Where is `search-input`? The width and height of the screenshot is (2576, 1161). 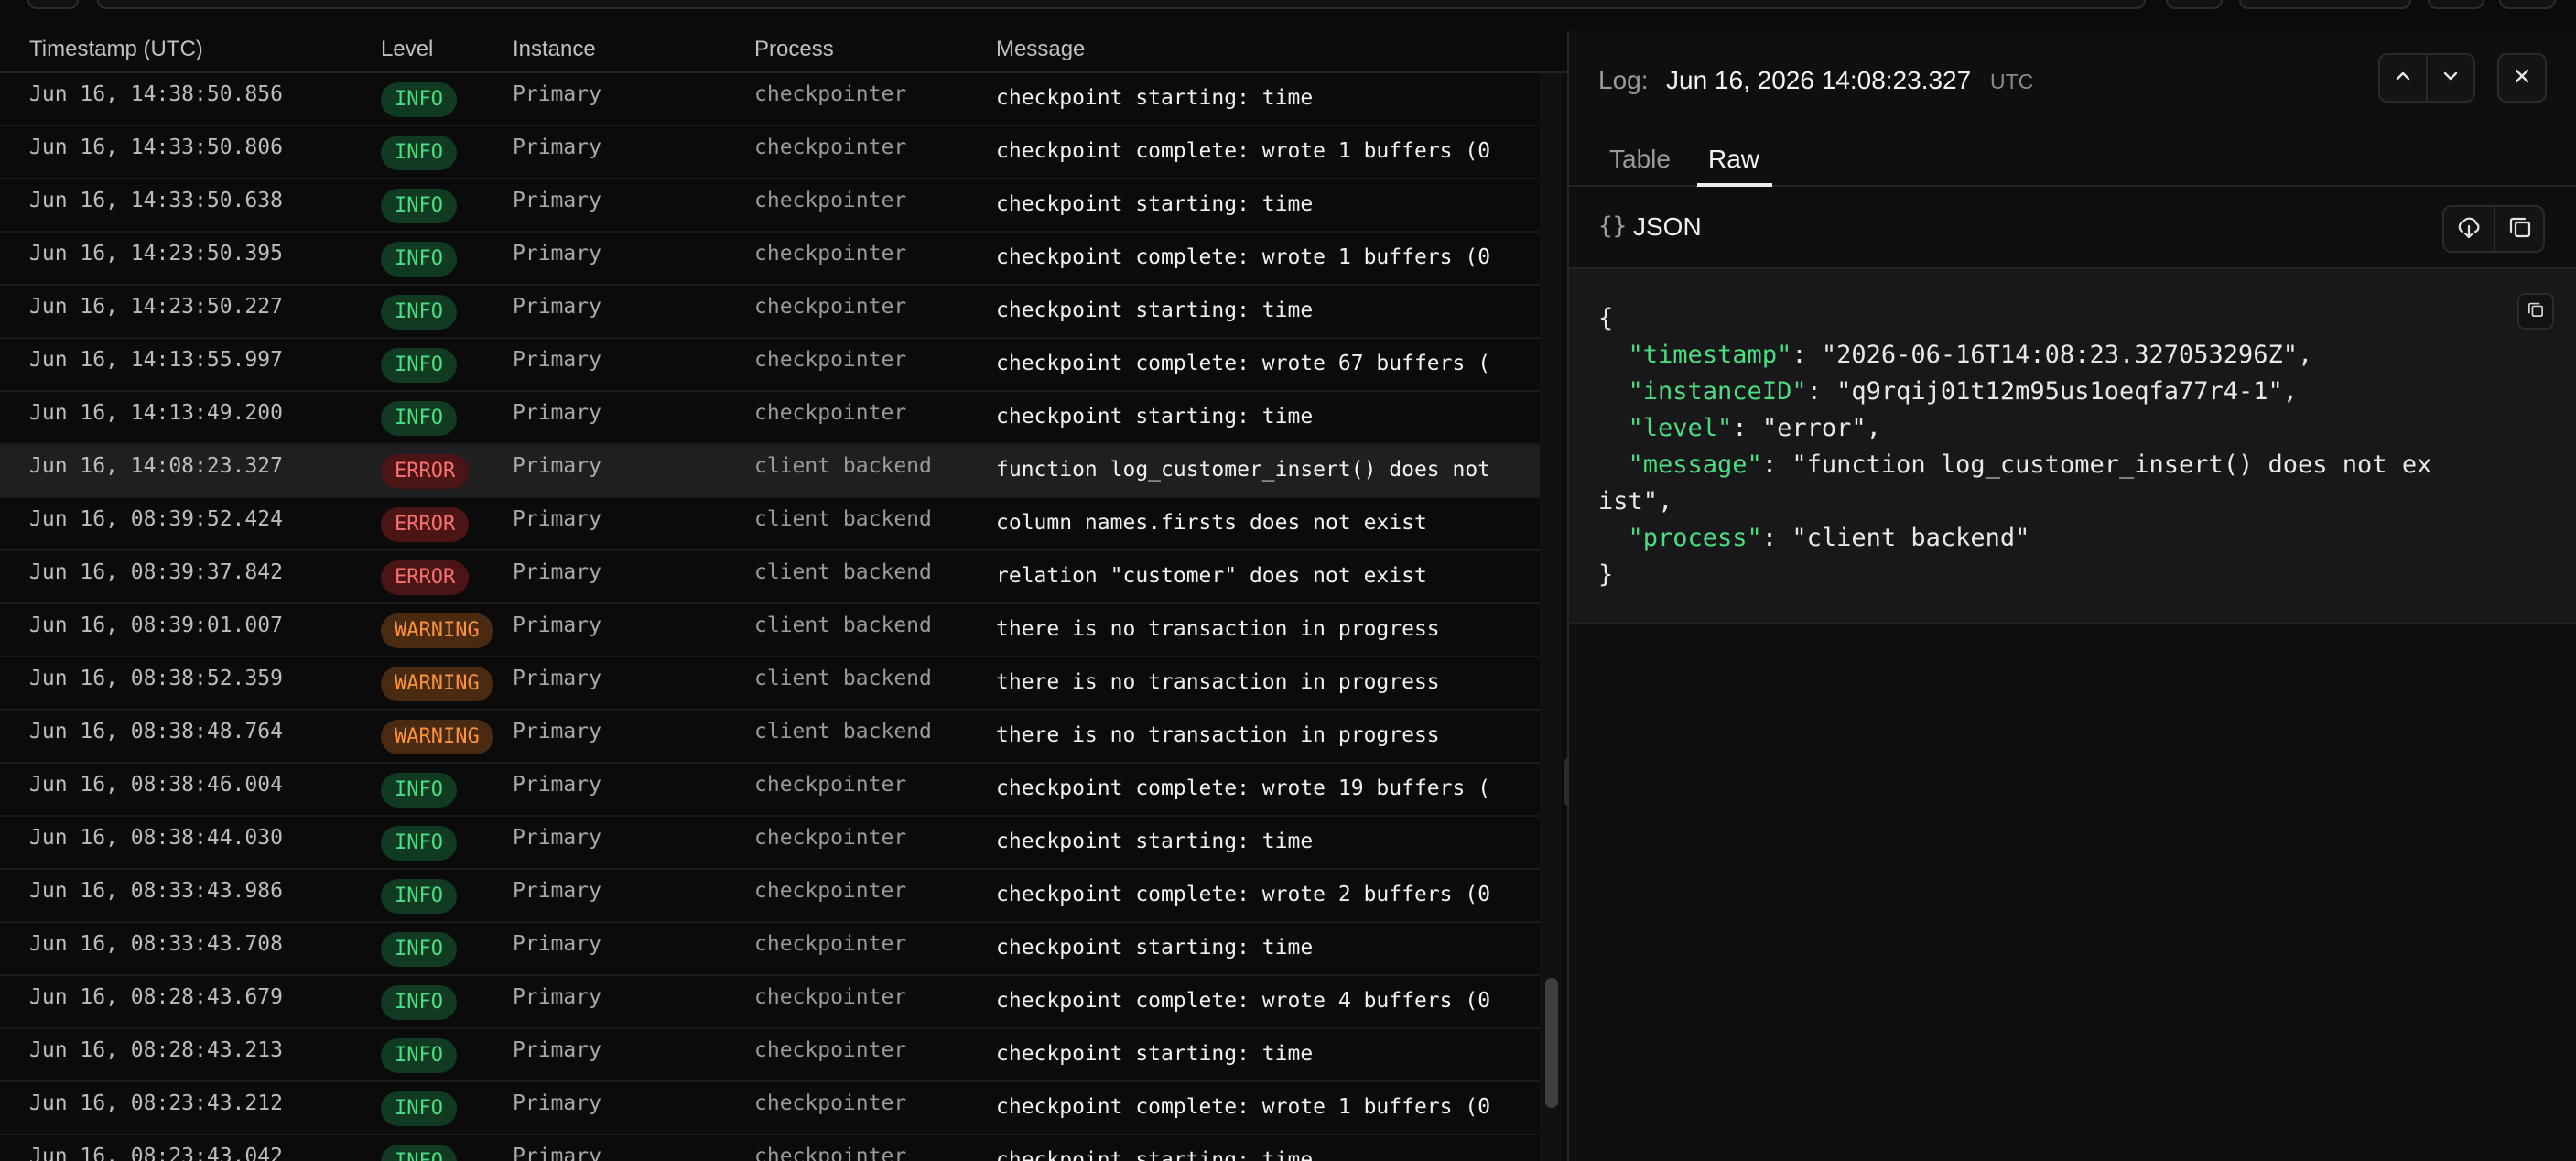
search-input is located at coordinates (1121, 4).